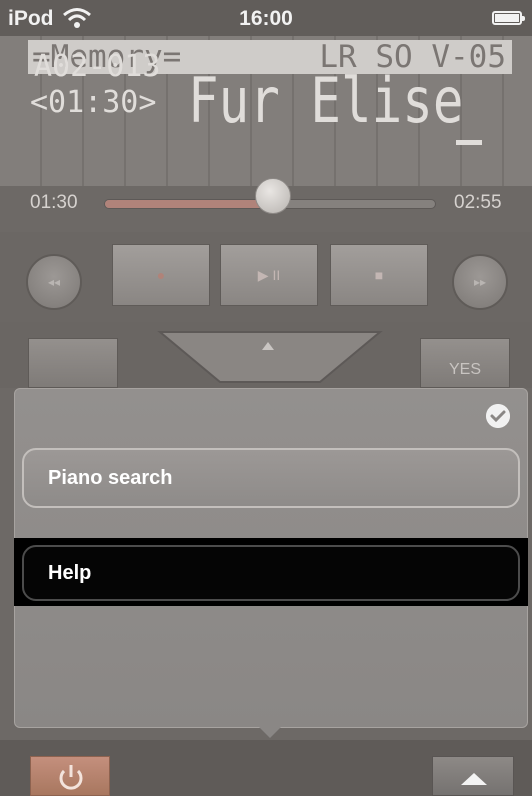 This screenshot has height=796, width=532. Describe the element at coordinates (266, 768) in the screenshot. I see `bottom-bar` at that location.